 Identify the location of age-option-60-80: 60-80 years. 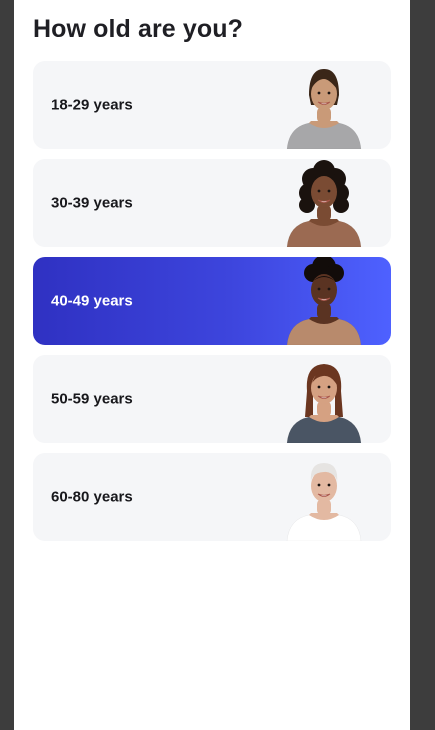
(212, 497).